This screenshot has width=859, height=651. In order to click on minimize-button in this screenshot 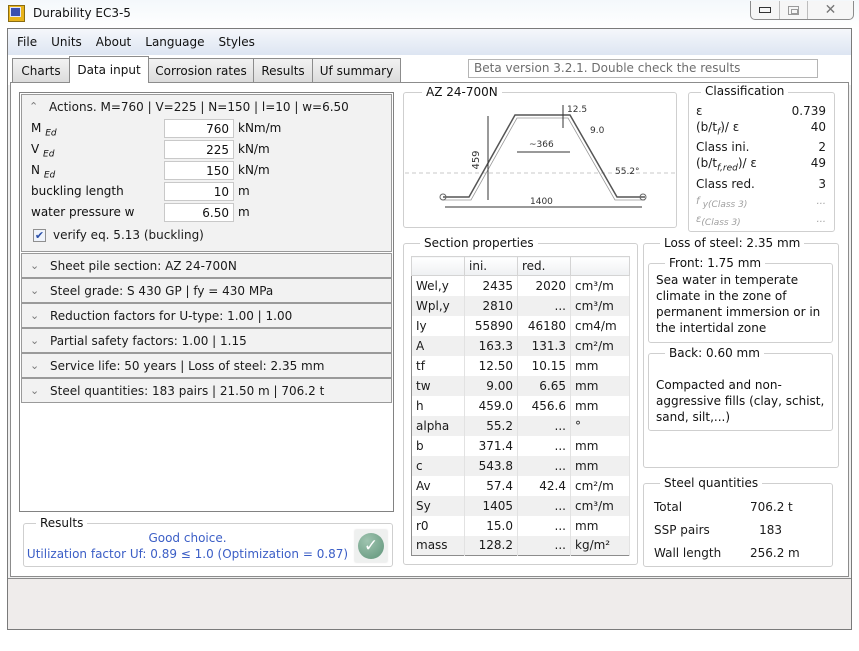, I will do `click(766, 10)`.